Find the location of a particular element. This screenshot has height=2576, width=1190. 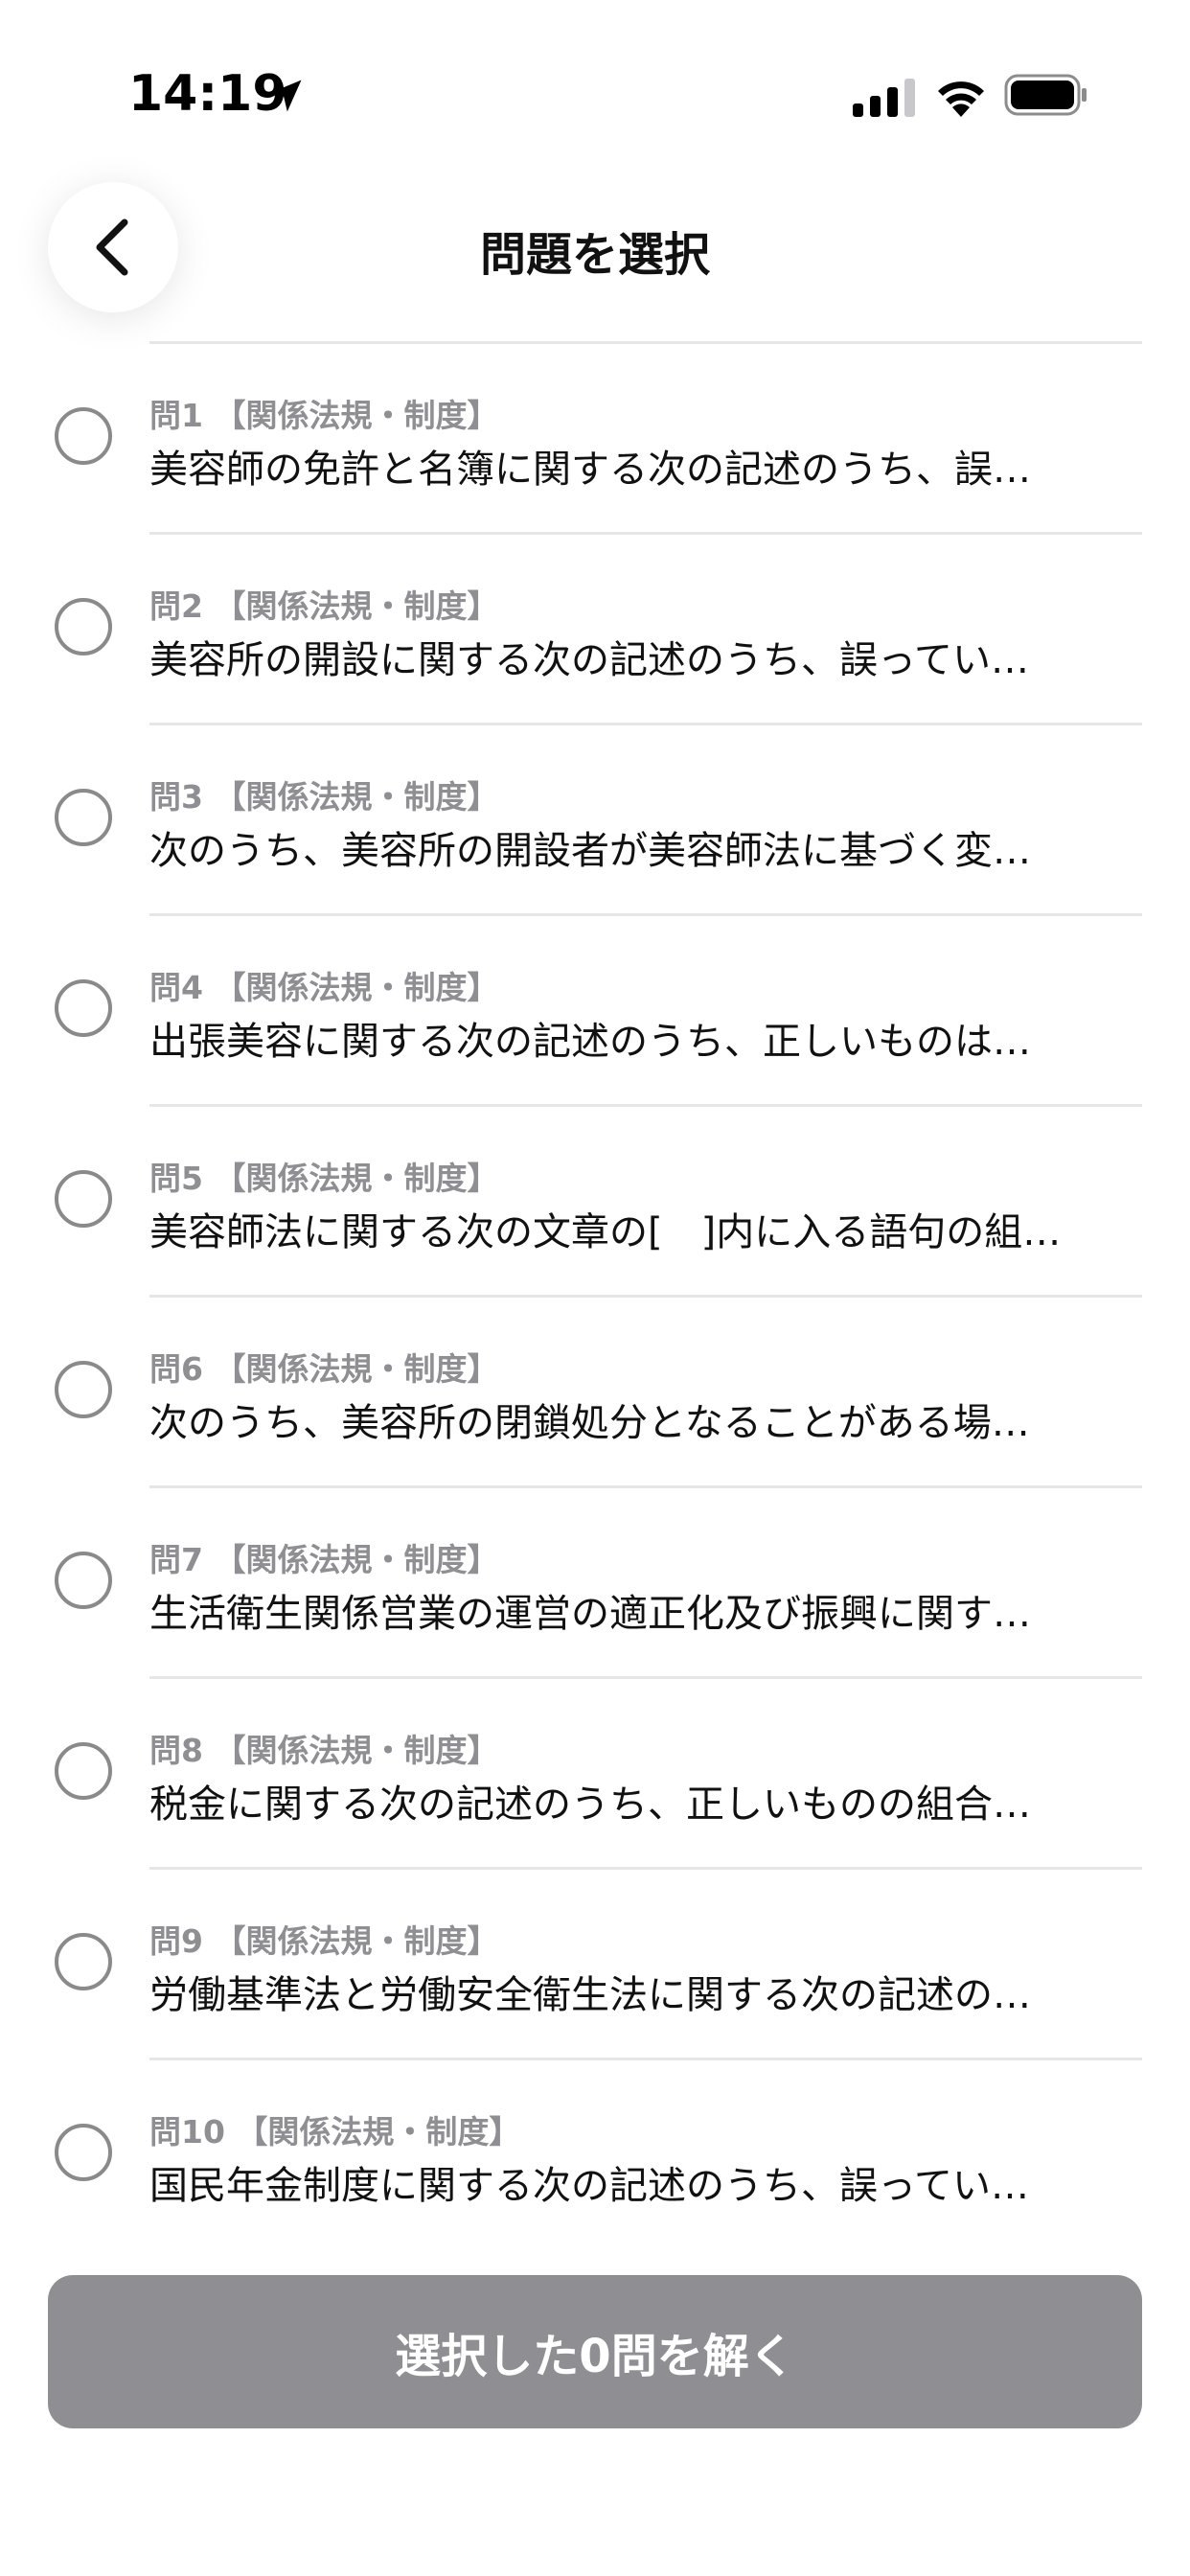

question-meta: 問4 【関係法規・制度】 is located at coordinates (324, 987).